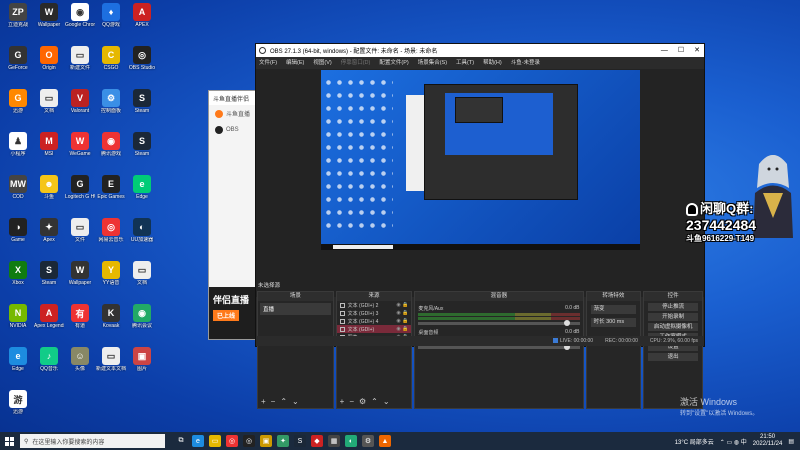 The width and height of the screenshot is (800, 450). What do you see at coordinates (18, 320) in the screenshot?
I see `desktop-icon: N NVIDIA` at bounding box center [18, 320].